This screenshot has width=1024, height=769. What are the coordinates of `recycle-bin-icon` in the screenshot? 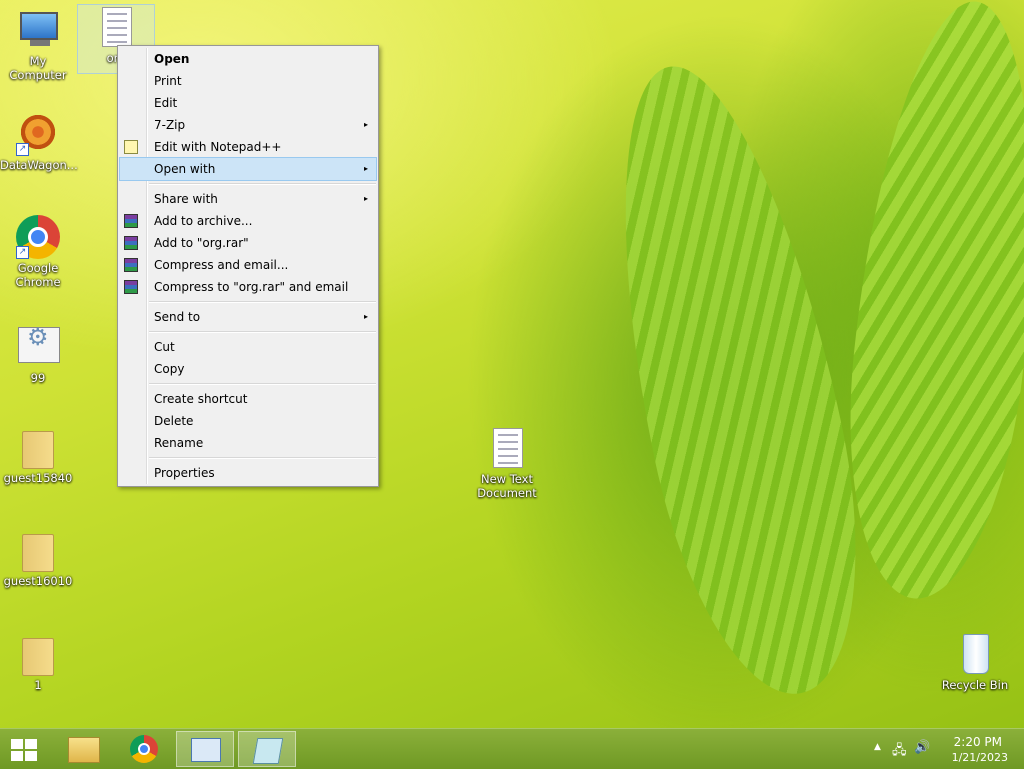 It's located at (975, 654).